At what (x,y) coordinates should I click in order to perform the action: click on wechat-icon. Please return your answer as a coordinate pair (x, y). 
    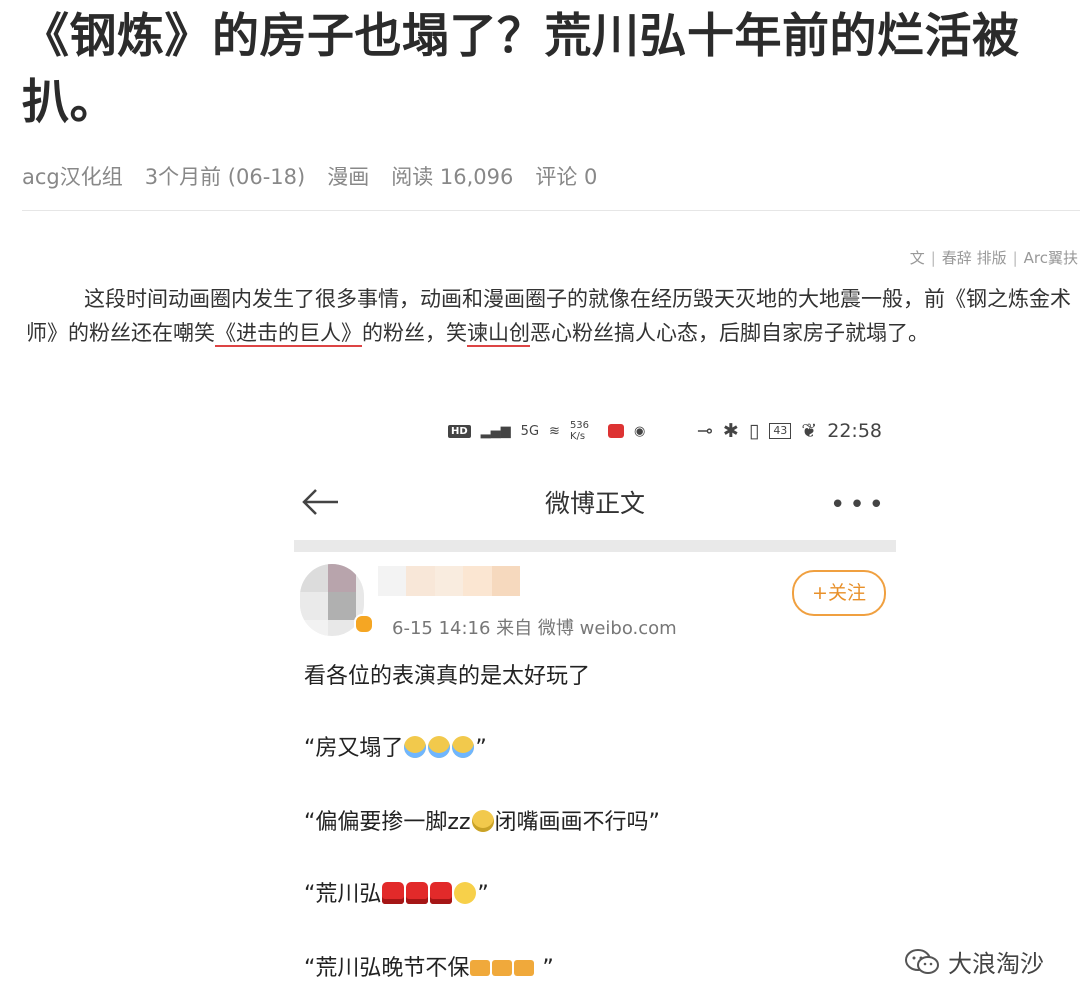
    Looking at the image, I should click on (922, 961).